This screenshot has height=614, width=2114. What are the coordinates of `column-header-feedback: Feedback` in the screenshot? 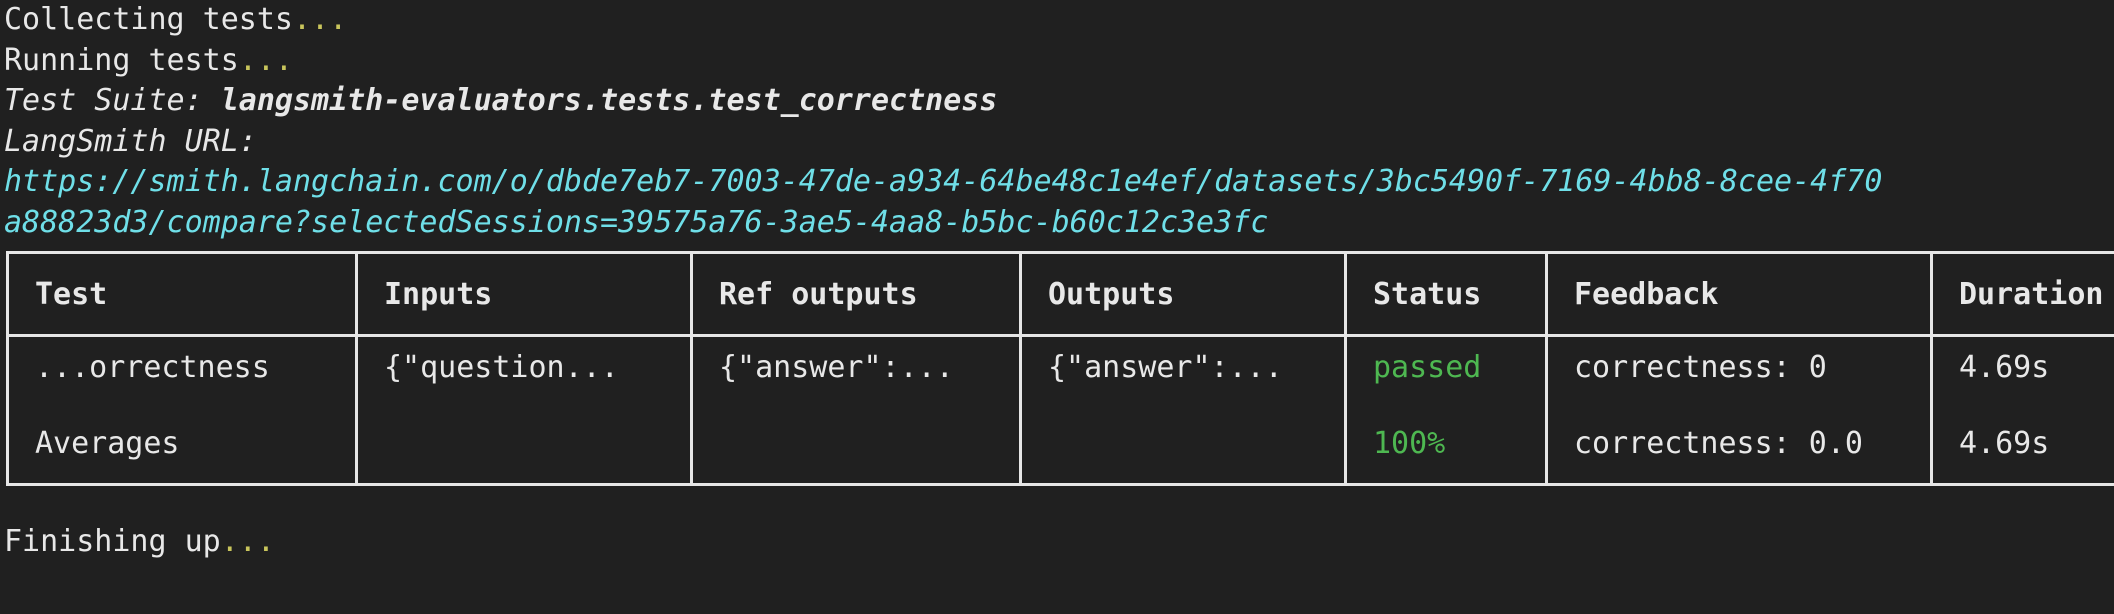 It's located at (1739, 294).